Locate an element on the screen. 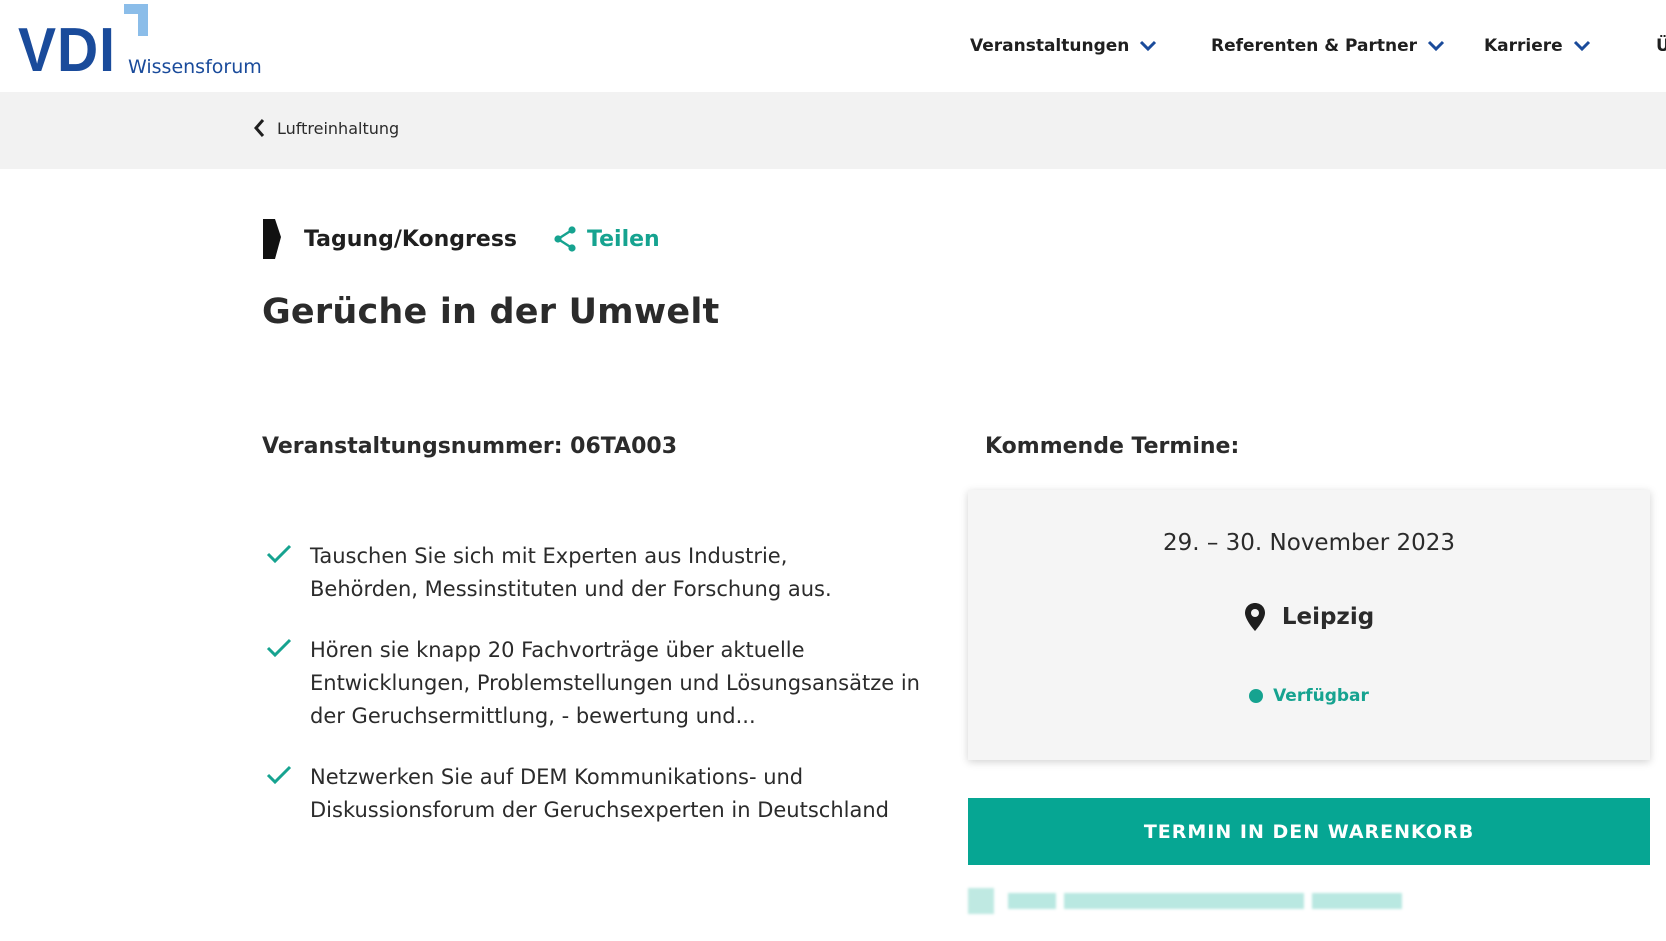 The width and height of the screenshot is (1666, 941). location-label: Leipzig is located at coordinates (1328, 617).